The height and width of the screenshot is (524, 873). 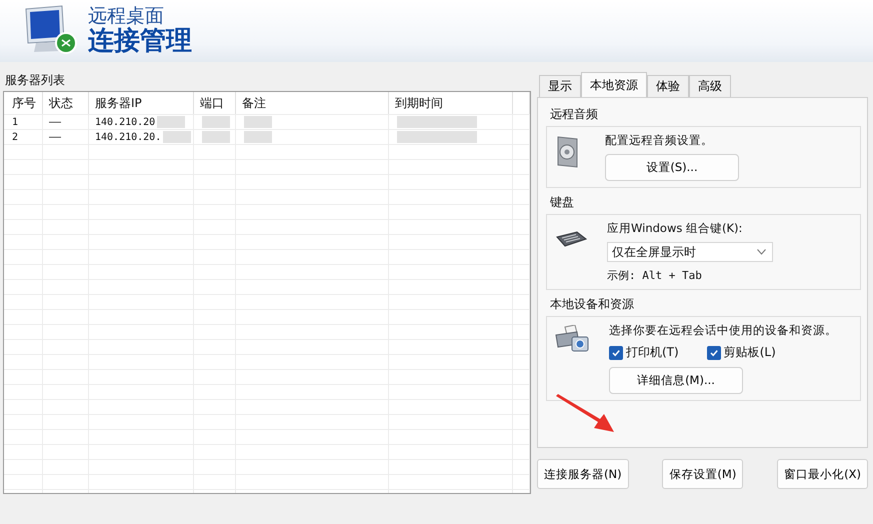 What do you see at coordinates (571, 239) in the screenshot?
I see `keyboard-icon` at bounding box center [571, 239].